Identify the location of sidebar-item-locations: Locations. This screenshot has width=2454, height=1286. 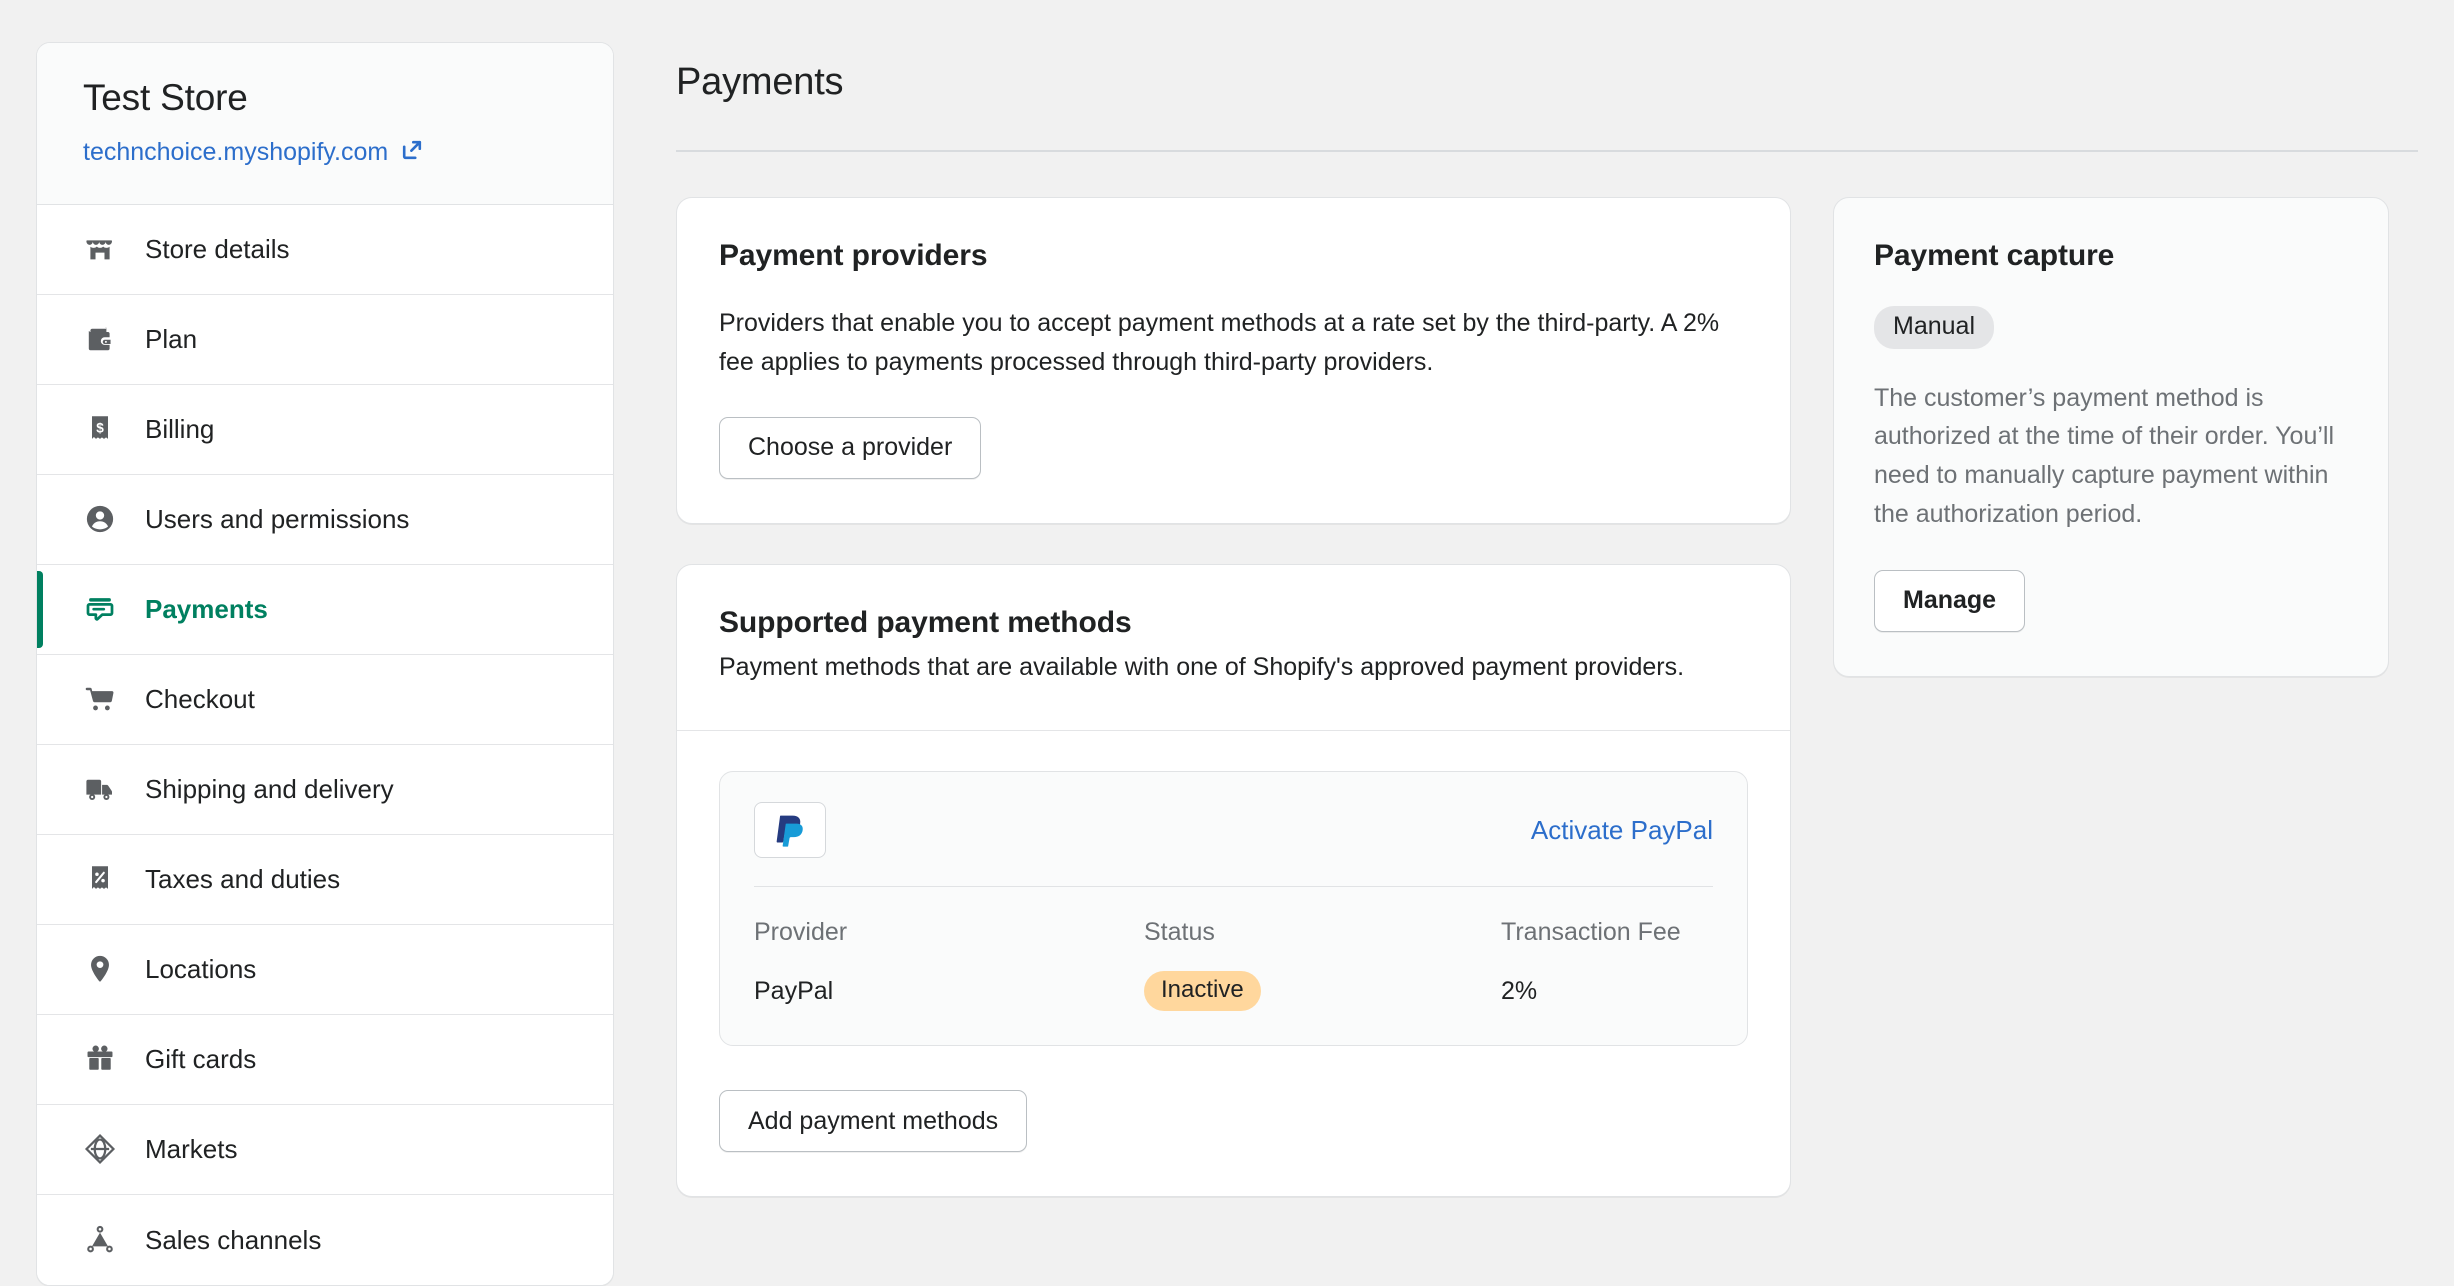
(325, 969).